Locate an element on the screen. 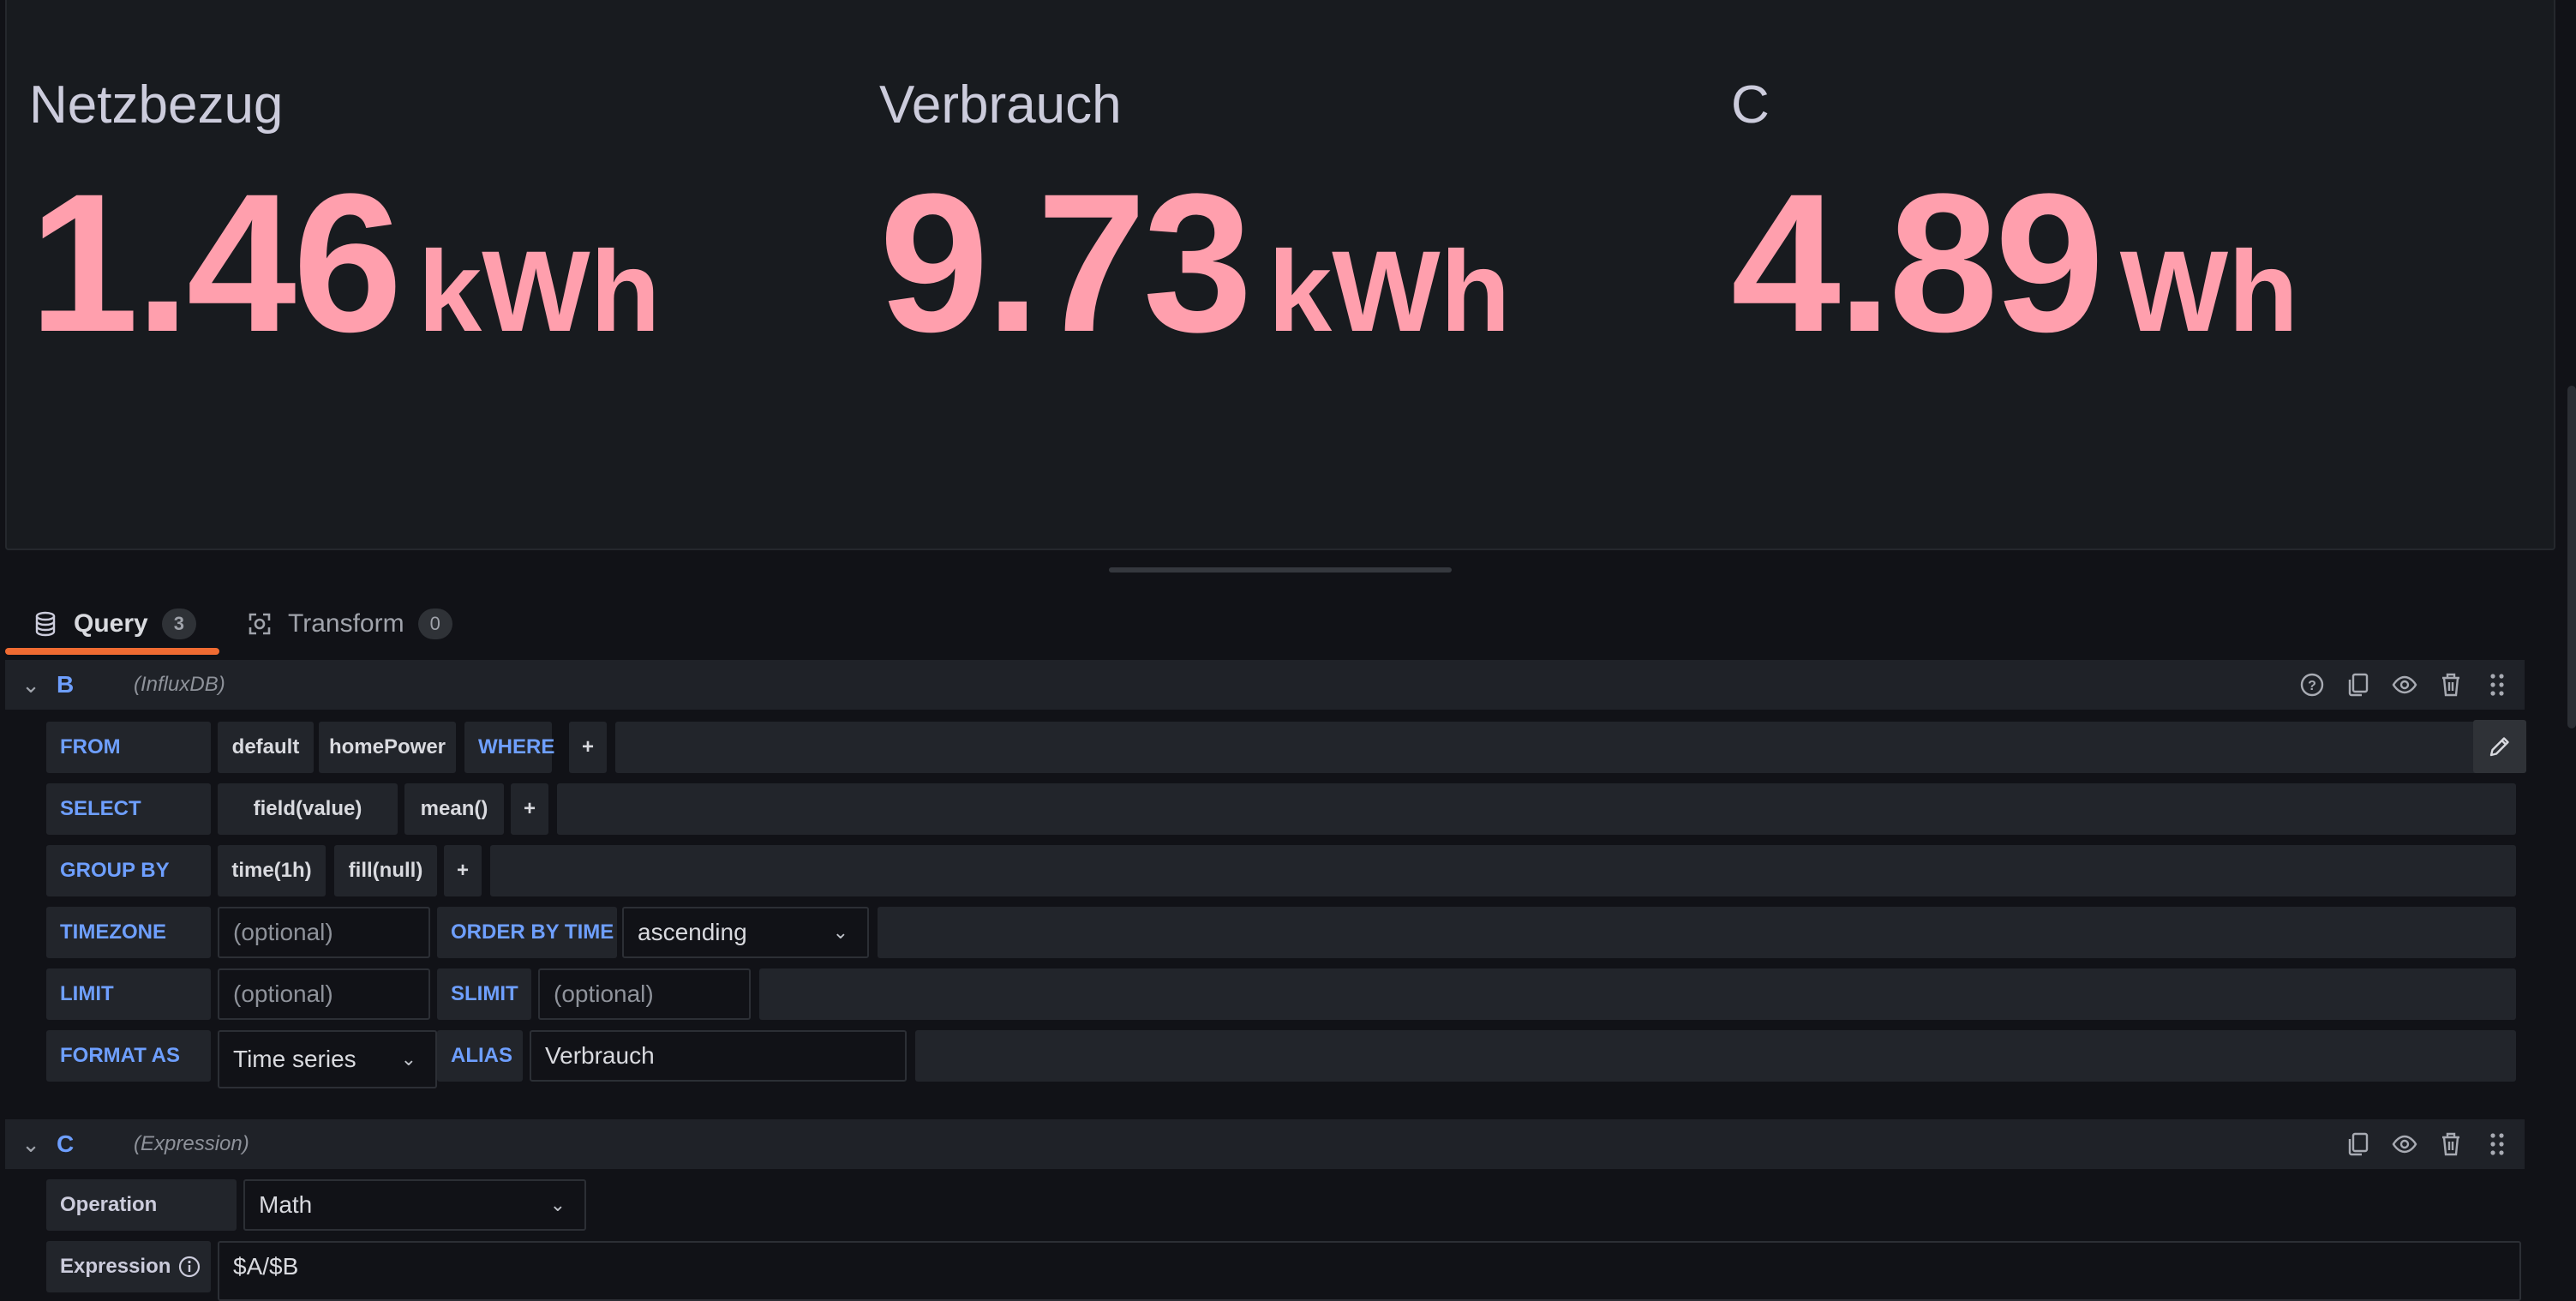  query-tabs: Query 3 Transform 0 is located at coordinates (262, 625).